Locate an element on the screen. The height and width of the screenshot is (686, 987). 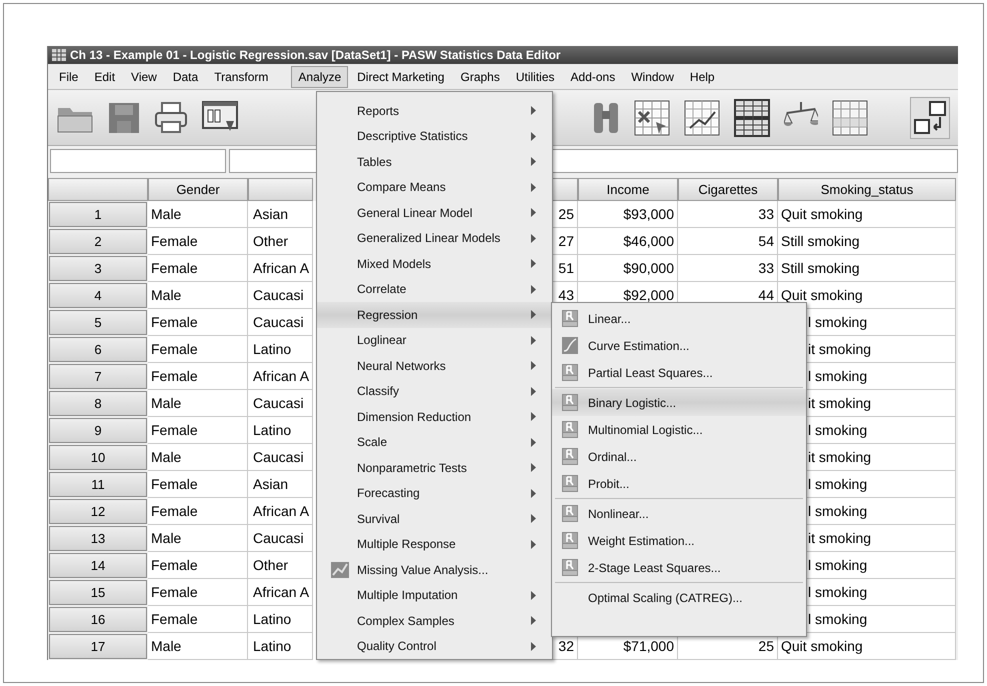
menu-item: Graphs is located at coordinates (480, 77).